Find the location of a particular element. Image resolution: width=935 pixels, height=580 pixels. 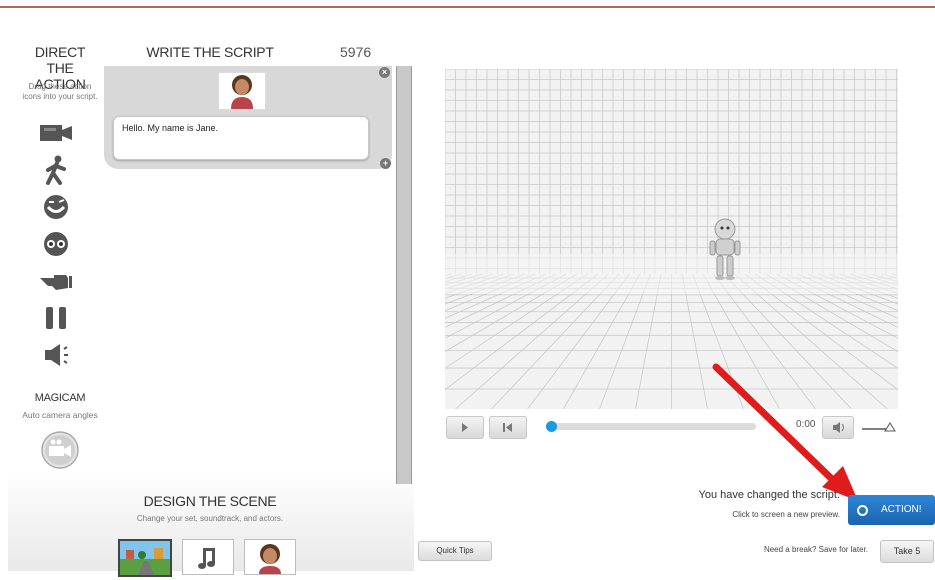

changed-message: You have changed the script. is located at coordinates (769, 495).